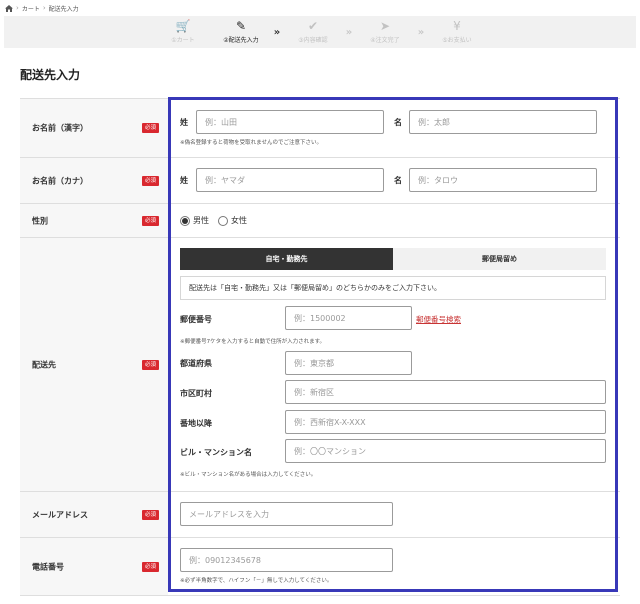 The image size is (640, 604). I want to click on street-label: 番地以降, so click(196, 423).